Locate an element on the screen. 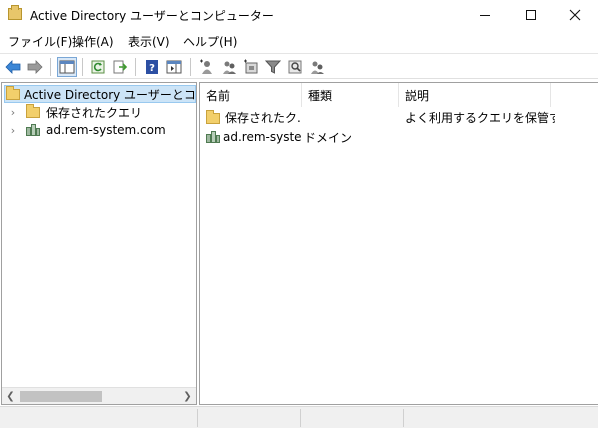 The height and width of the screenshot is (428, 598). filter-button is located at coordinates (273, 67).